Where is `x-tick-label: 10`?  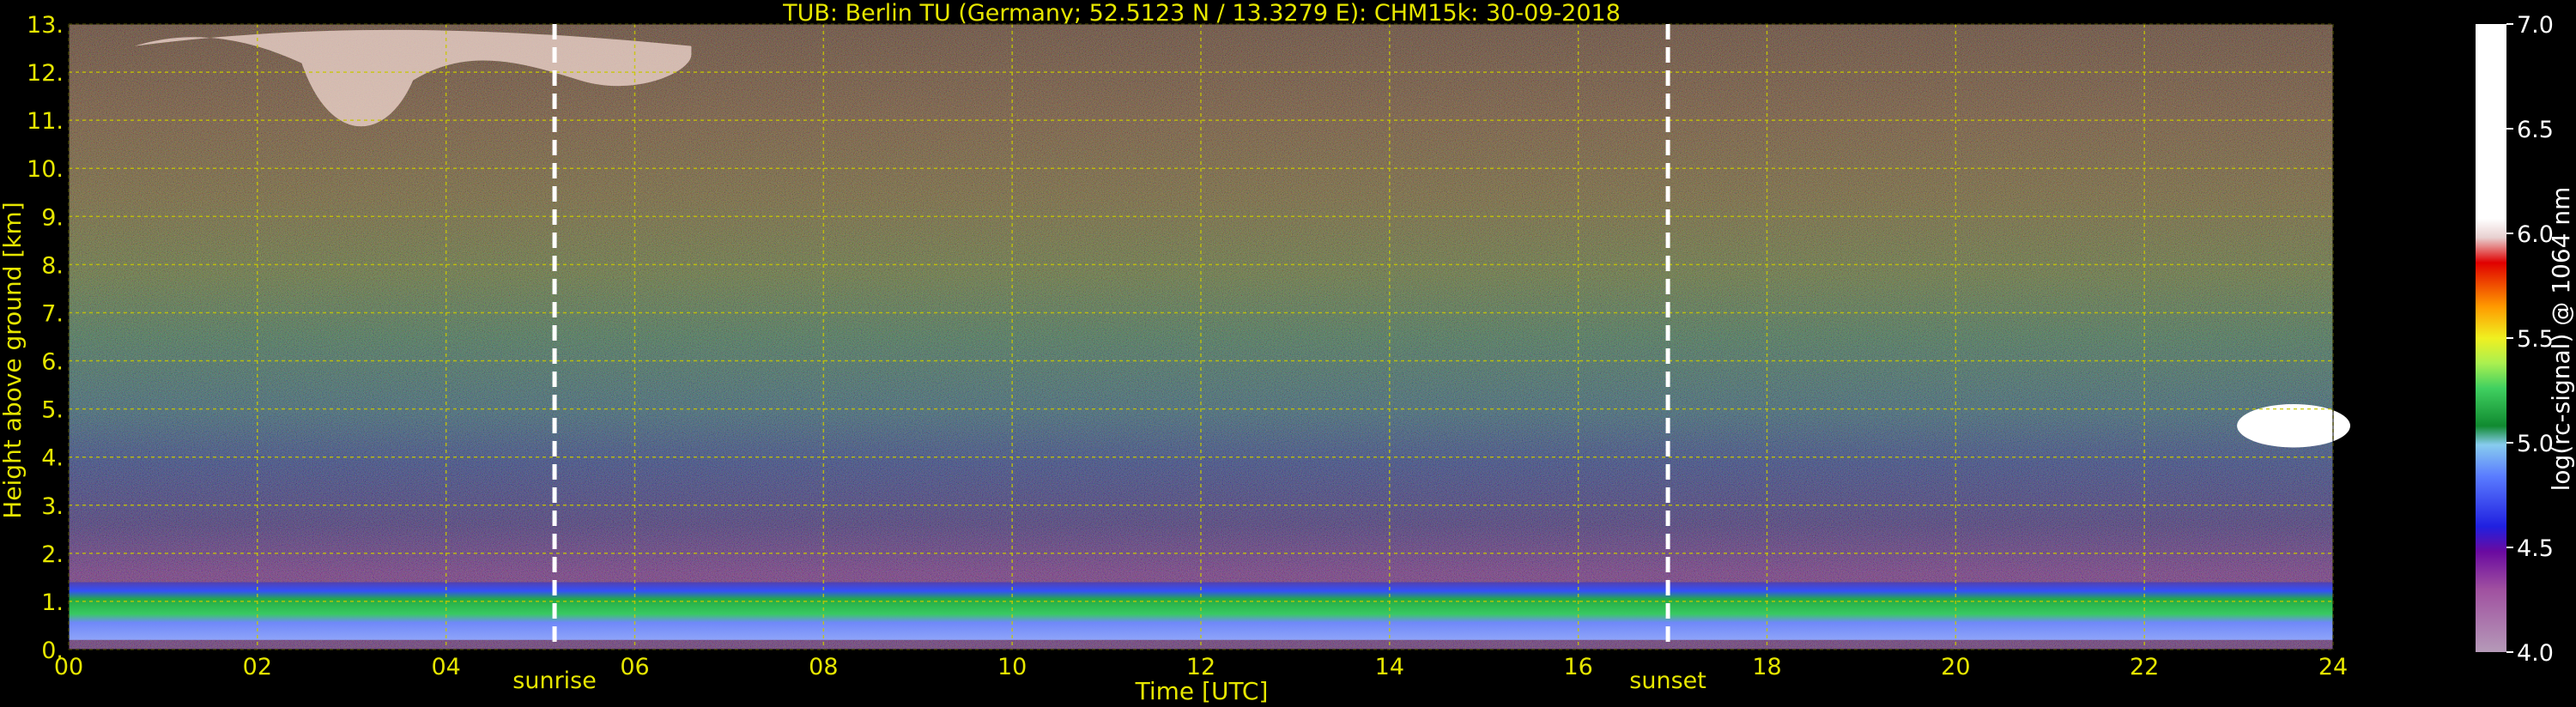 x-tick-label: 10 is located at coordinates (1012, 667).